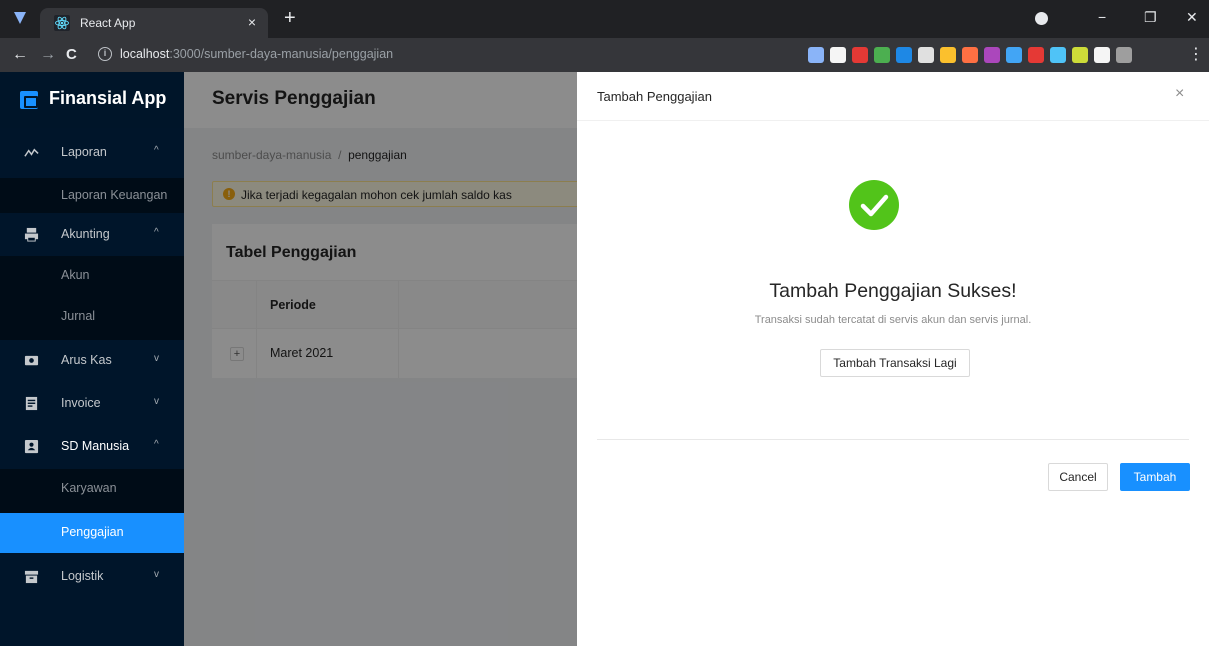  I want to click on new-tab-button: +, so click(290, 18).